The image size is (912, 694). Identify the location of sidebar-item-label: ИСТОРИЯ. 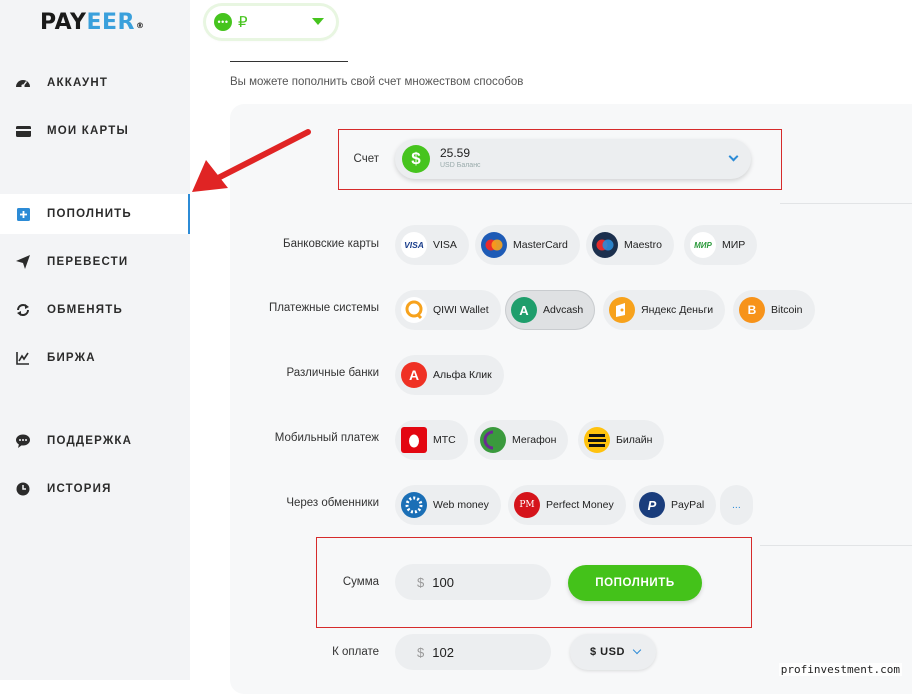
(79, 489).